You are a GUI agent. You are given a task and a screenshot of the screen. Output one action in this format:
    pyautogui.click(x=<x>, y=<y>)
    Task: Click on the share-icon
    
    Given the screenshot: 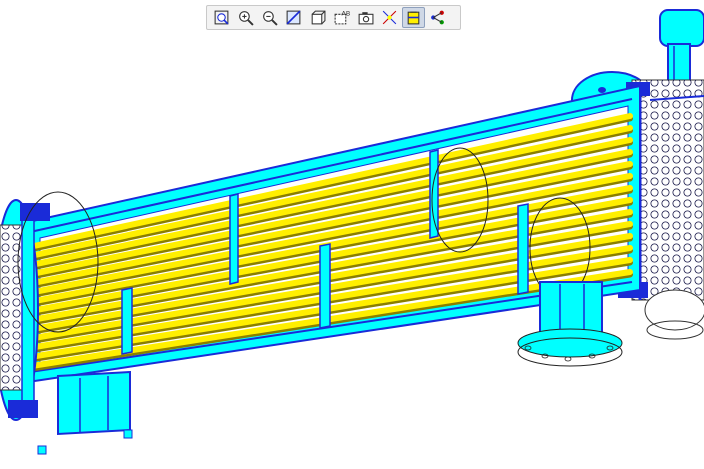 What is the action you would take?
    pyautogui.click(x=437, y=17)
    